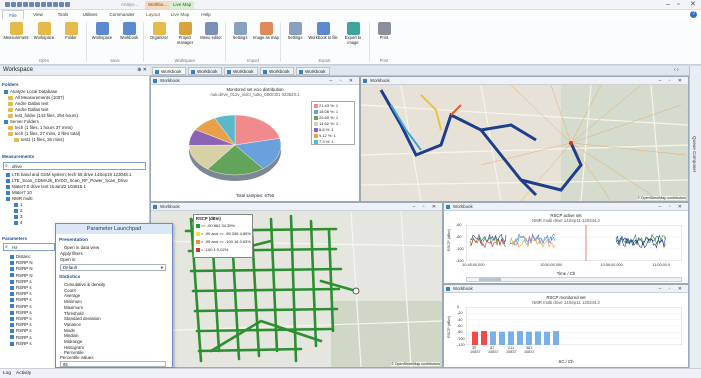  I want to click on parameters-section: Parameters, so click(14, 238).